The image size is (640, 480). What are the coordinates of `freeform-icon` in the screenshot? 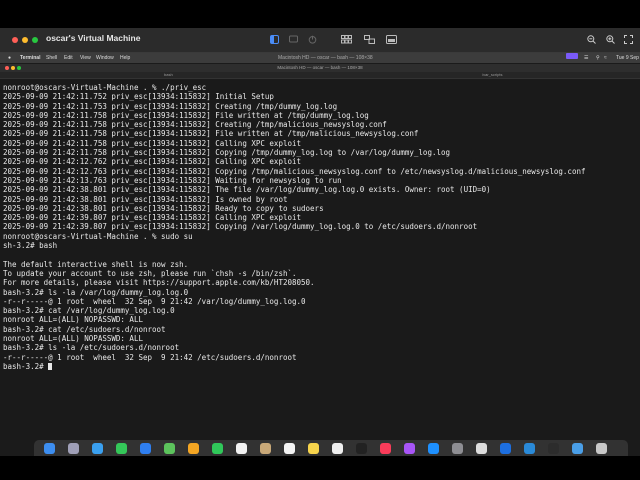 It's located at (337, 448).